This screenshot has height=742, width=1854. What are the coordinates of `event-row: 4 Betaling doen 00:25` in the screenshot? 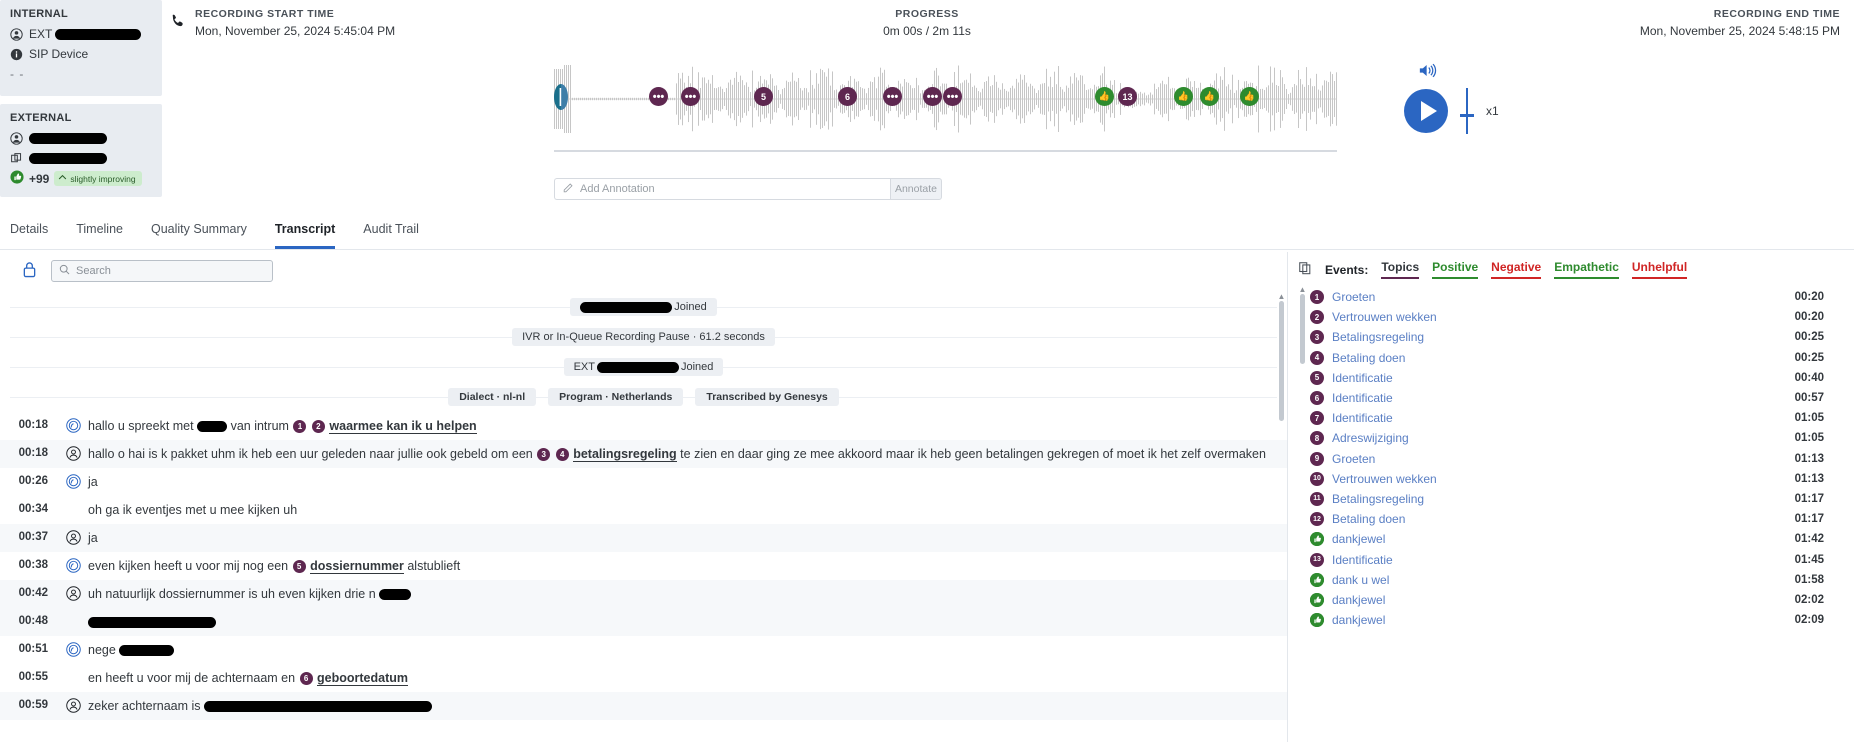 It's located at (1567, 358).